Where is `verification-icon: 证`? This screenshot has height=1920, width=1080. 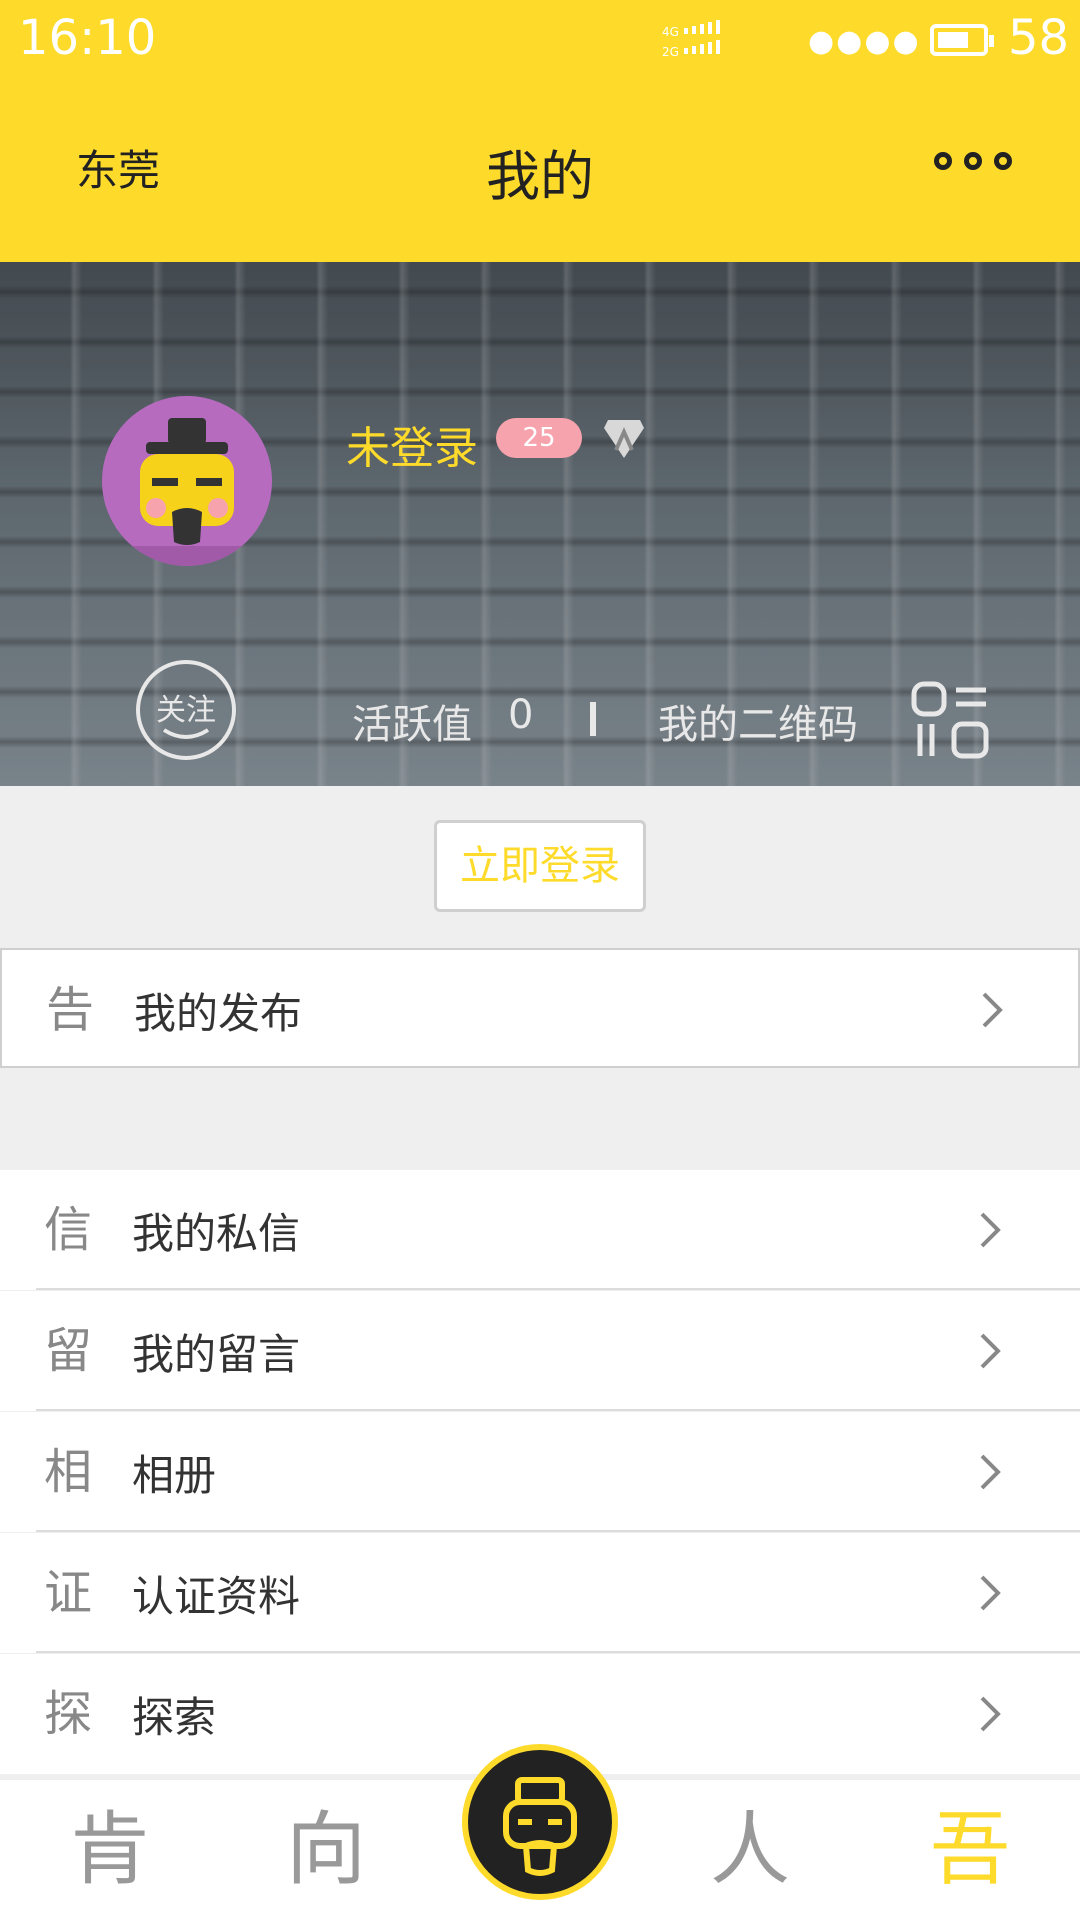 verification-icon: 证 is located at coordinates (67, 1593).